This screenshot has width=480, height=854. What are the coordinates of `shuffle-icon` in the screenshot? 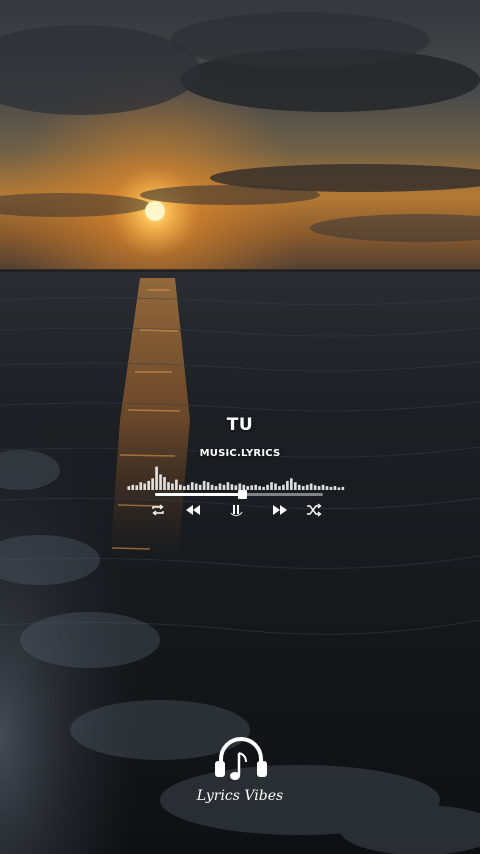 It's located at (314, 510).